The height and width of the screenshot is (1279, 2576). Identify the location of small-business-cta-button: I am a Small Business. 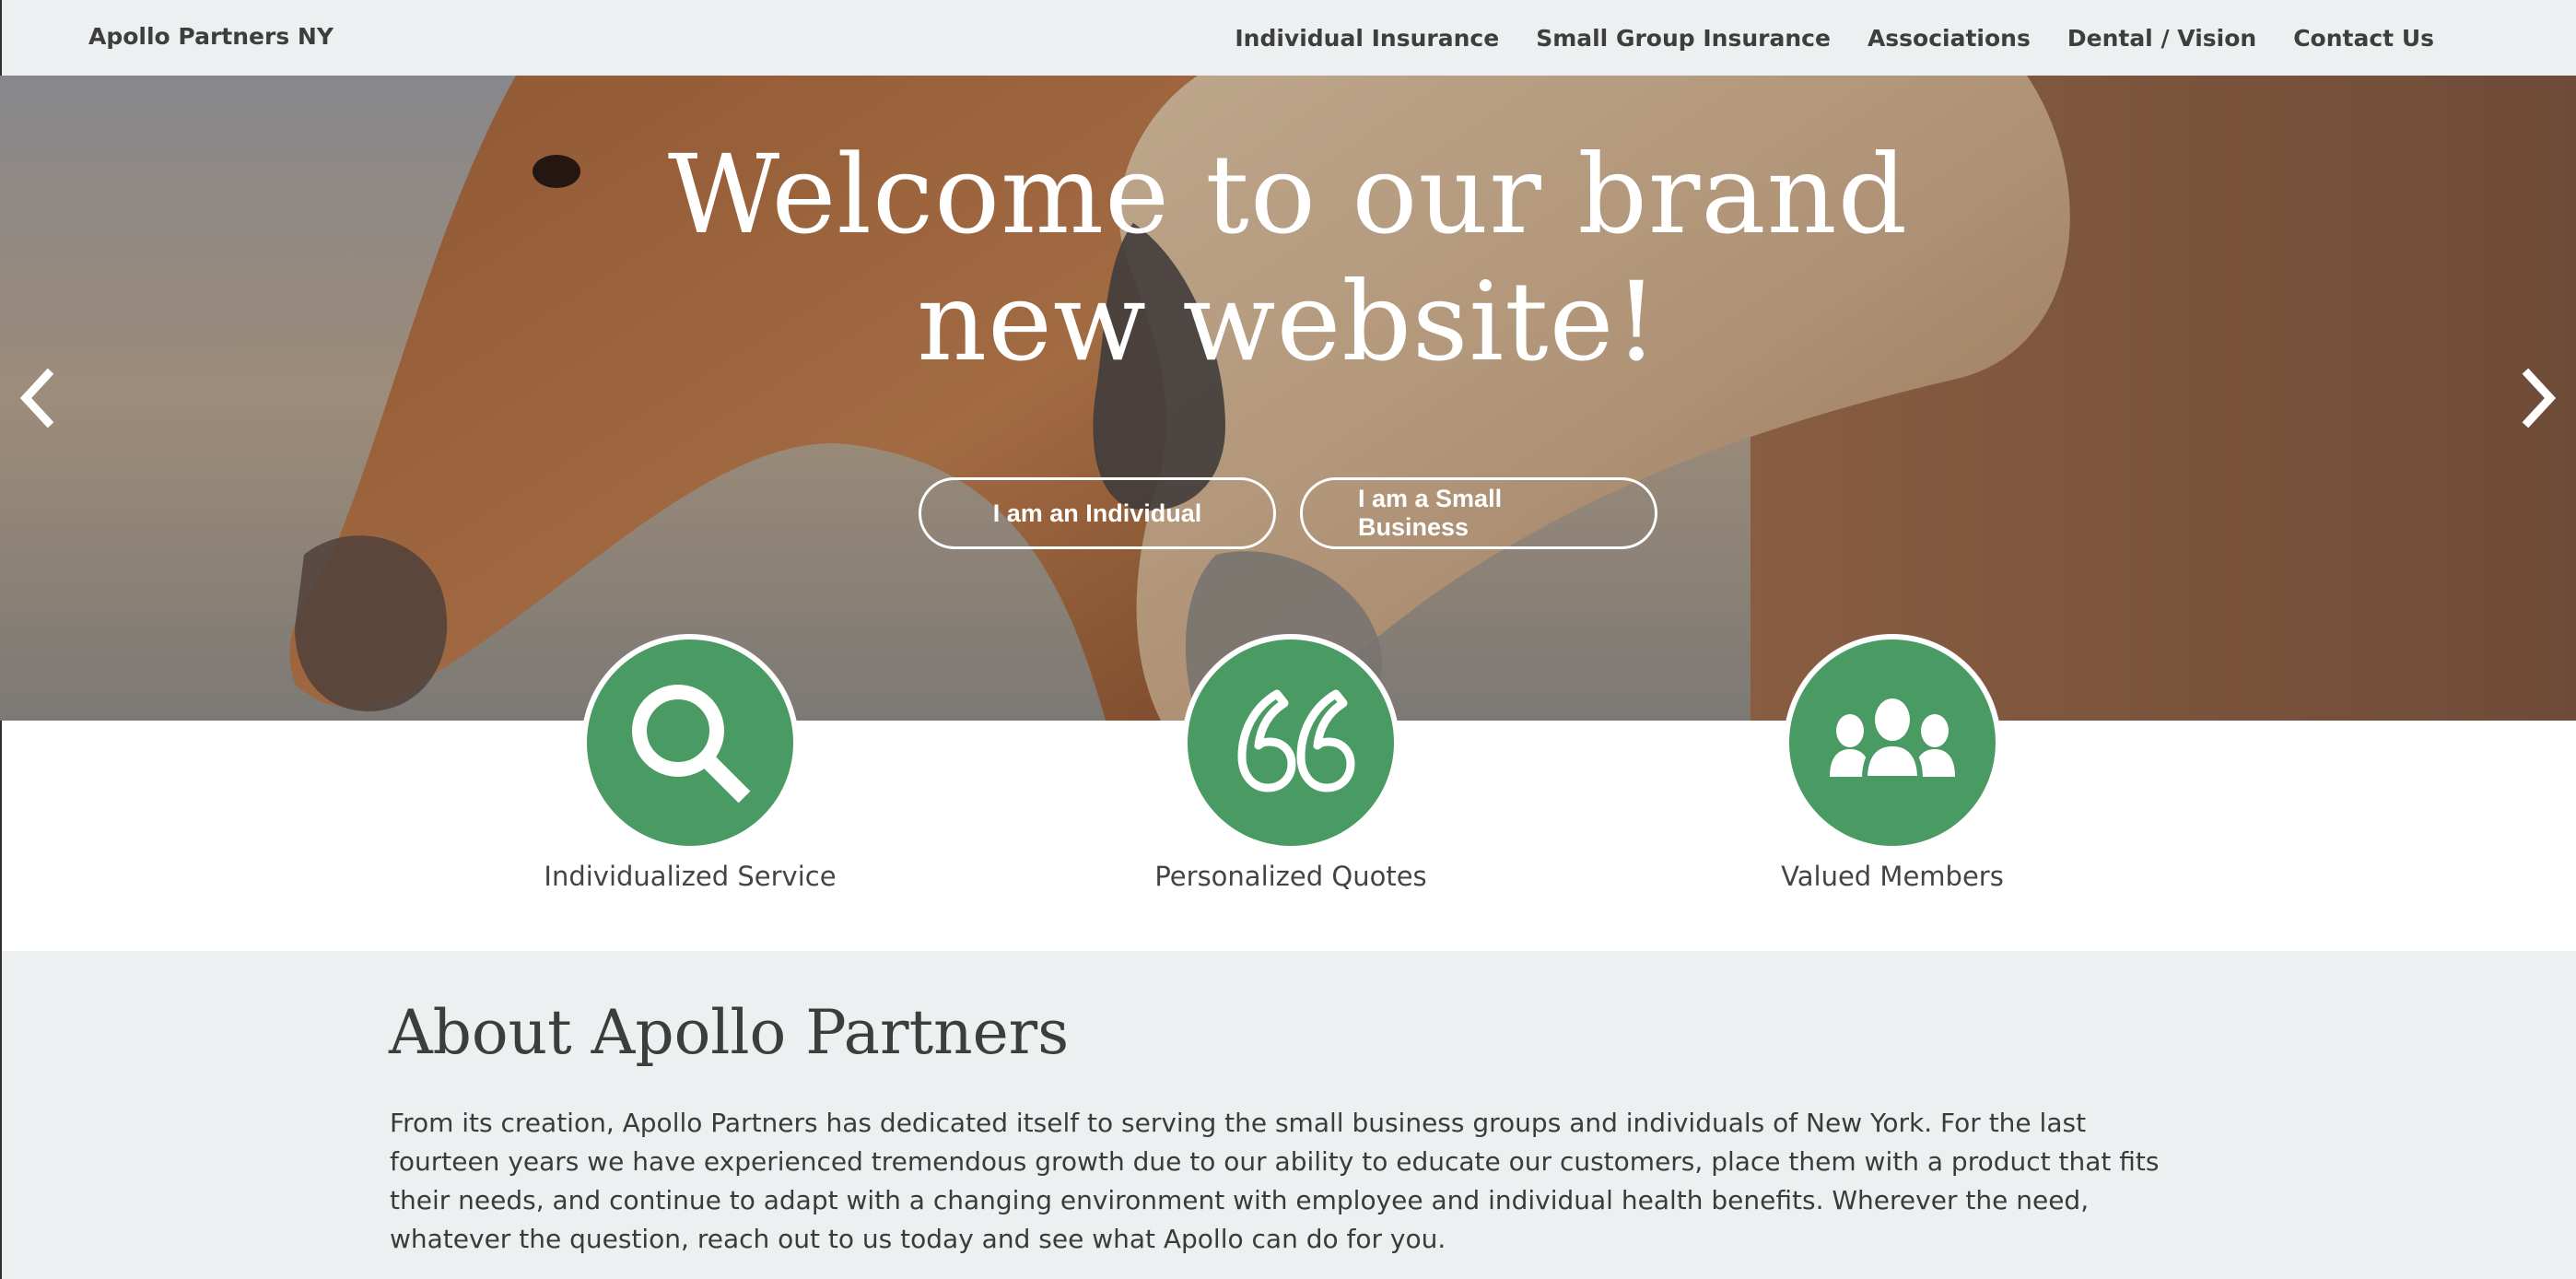
(1478, 513).